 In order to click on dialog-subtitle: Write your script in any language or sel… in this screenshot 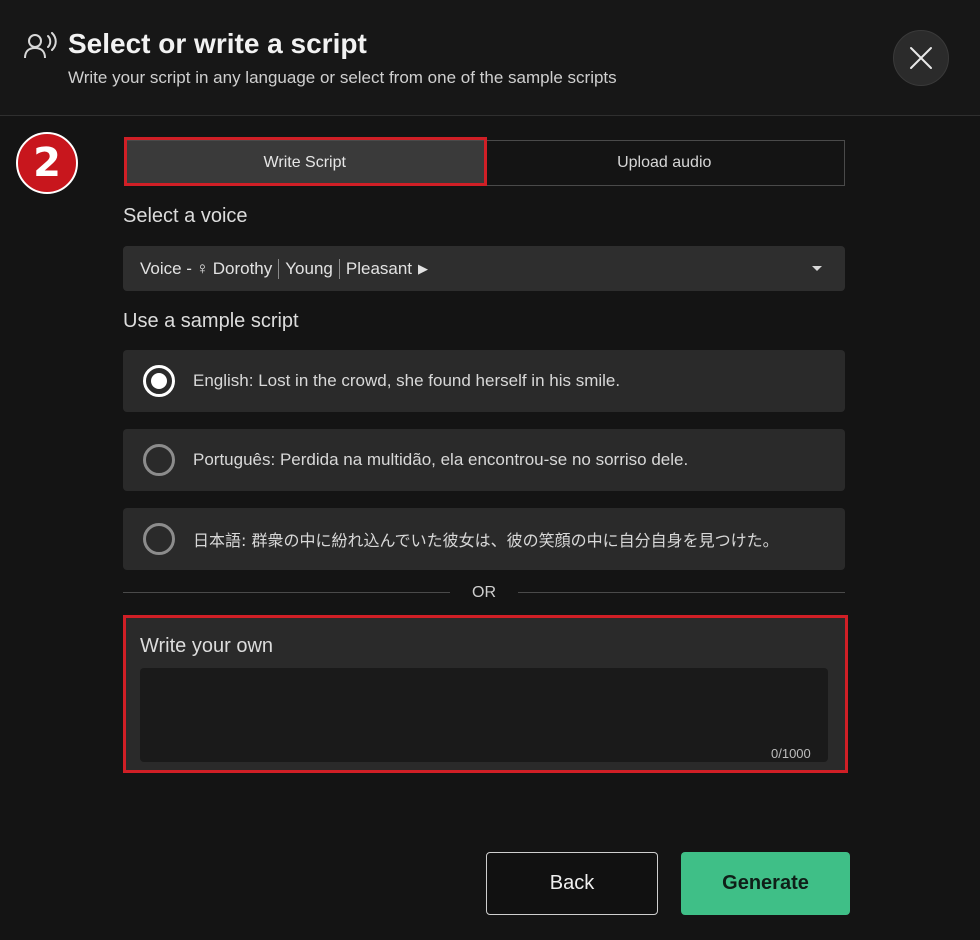, I will do `click(342, 77)`.